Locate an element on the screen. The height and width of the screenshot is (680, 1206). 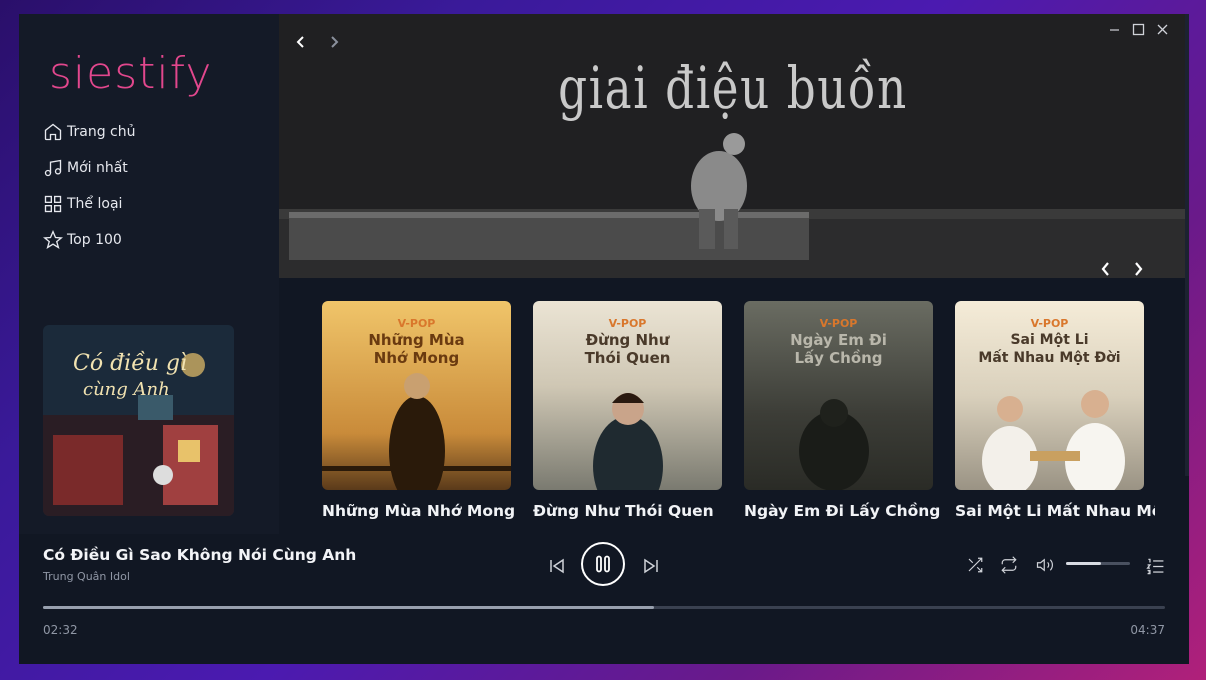
pause-button is located at coordinates (603, 564).